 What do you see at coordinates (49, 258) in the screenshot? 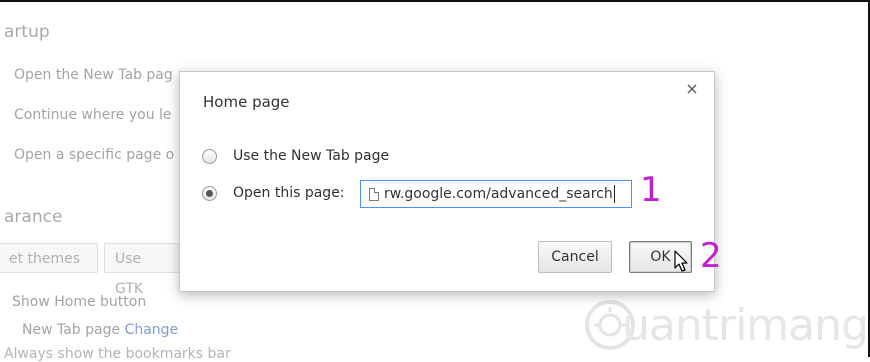
I see `get-themes-button: et themes` at bounding box center [49, 258].